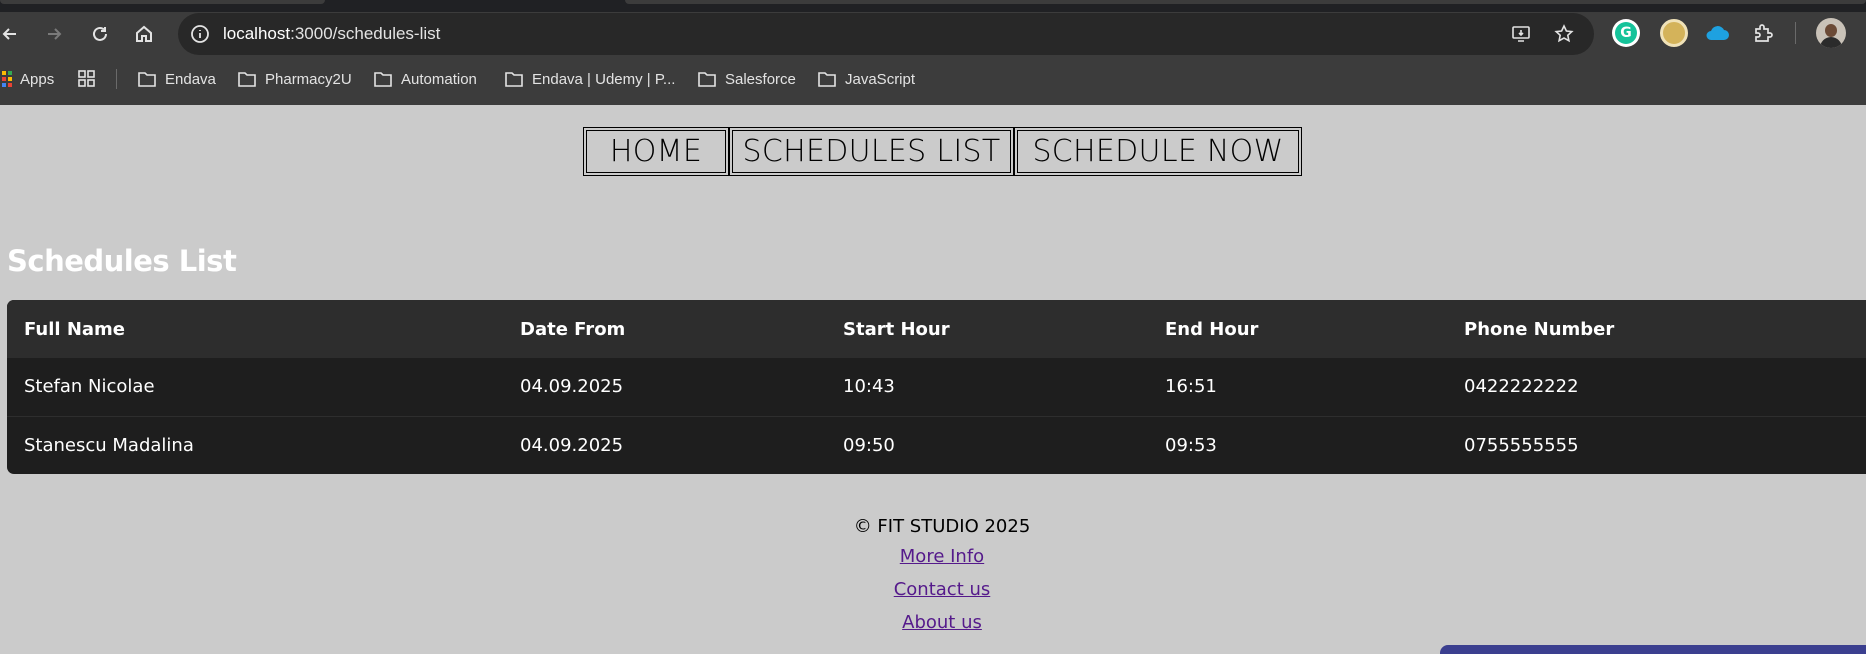 Image resolution: width=1866 pixels, height=654 pixels. What do you see at coordinates (144, 34) in the screenshot?
I see `home-icon` at bounding box center [144, 34].